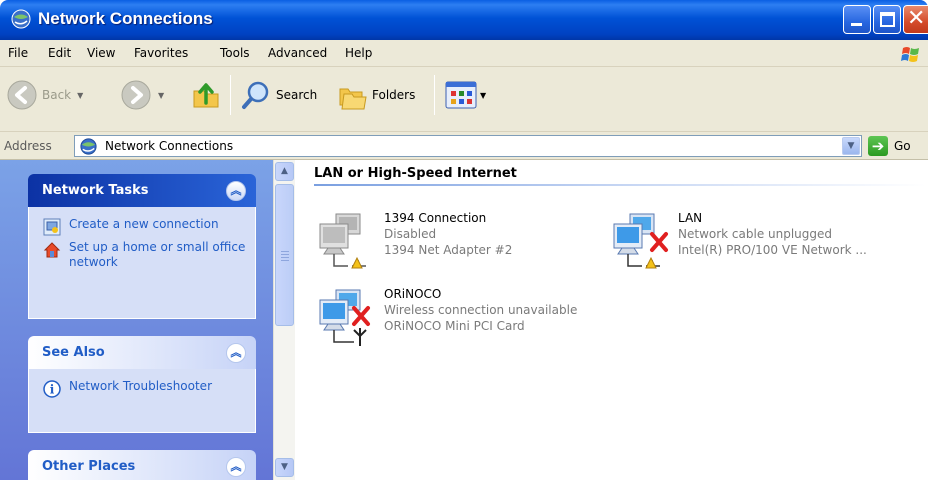 Image resolution: width=928 pixels, height=480 pixels. What do you see at coordinates (415, 173) in the screenshot?
I see `group-header: LAN or High-Speed Internet` at bounding box center [415, 173].